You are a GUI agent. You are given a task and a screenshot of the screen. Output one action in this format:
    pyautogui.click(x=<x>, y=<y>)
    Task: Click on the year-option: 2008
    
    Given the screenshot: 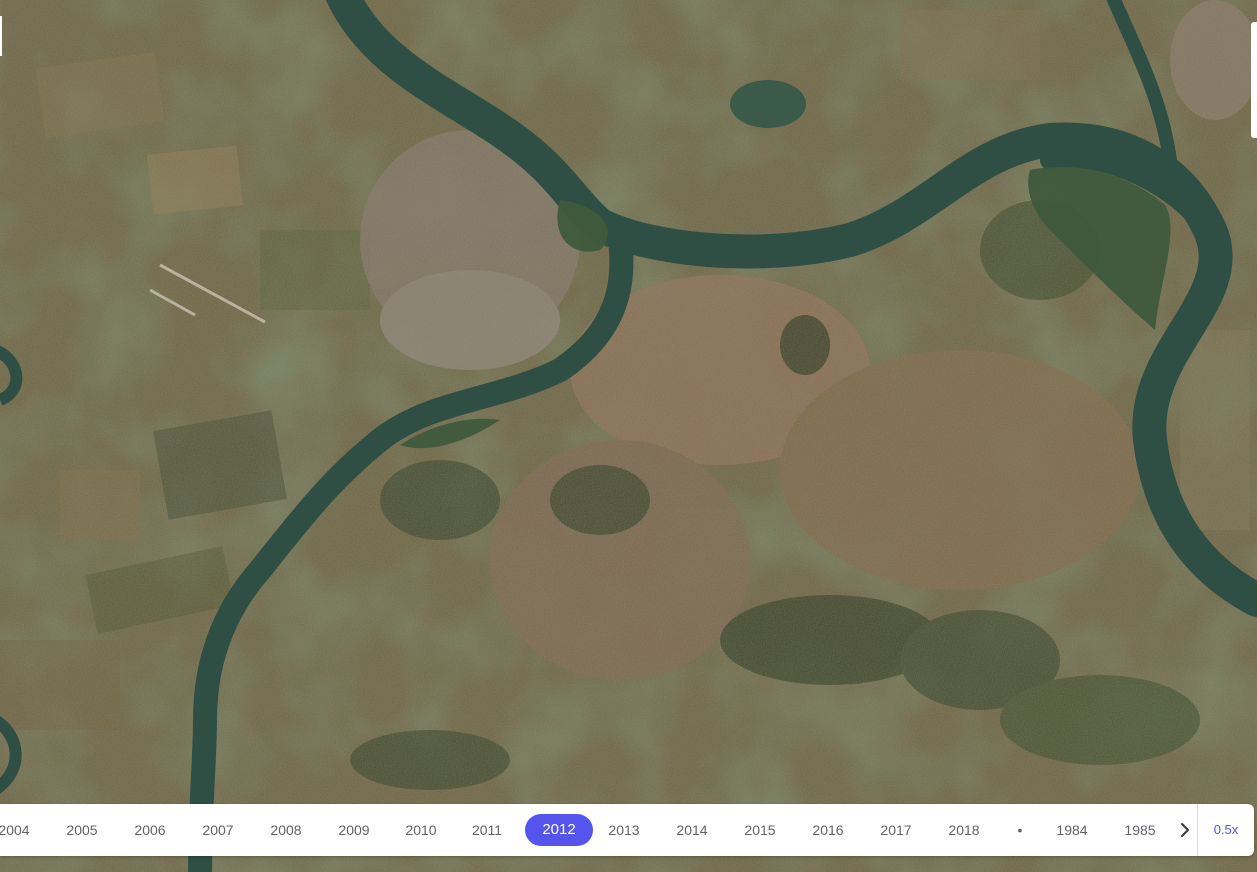 What is the action you would take?
    pyautogui.click(x=286, y=830)
    